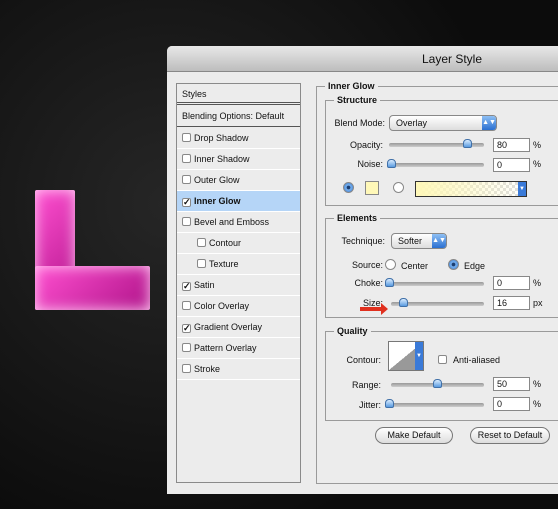 Image resolution: width=558 pixels, height=509 pixels. What do you see at coordinates (238, 285) in the screenshot?
I see `style-item-satin: ✓ Satin` at bounding box center [238, 285].